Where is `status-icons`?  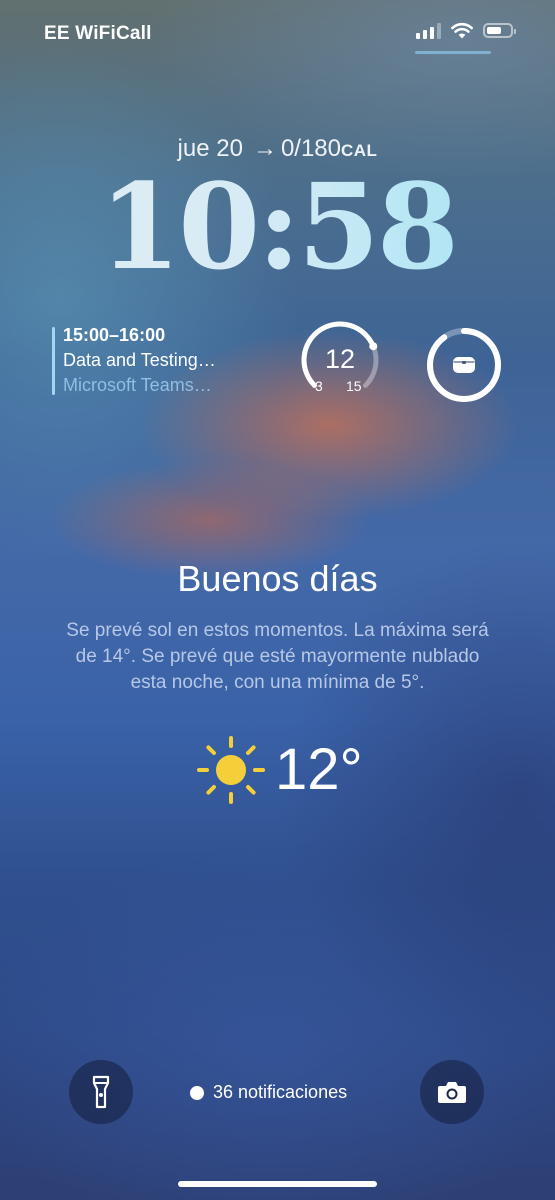
status-icons is located at coordinates (466, 30).